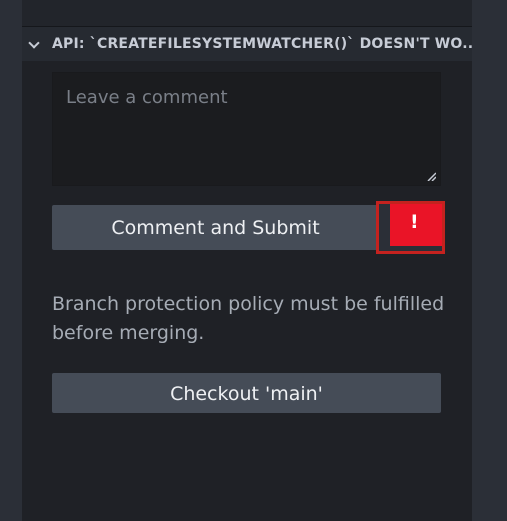 This screenshot has height=521, width=507. What do you see at coordinates (215, 227) in the screenshot?
I see `comment-and-submit-button: Comment and Submit` at bounding box center [215, 227].